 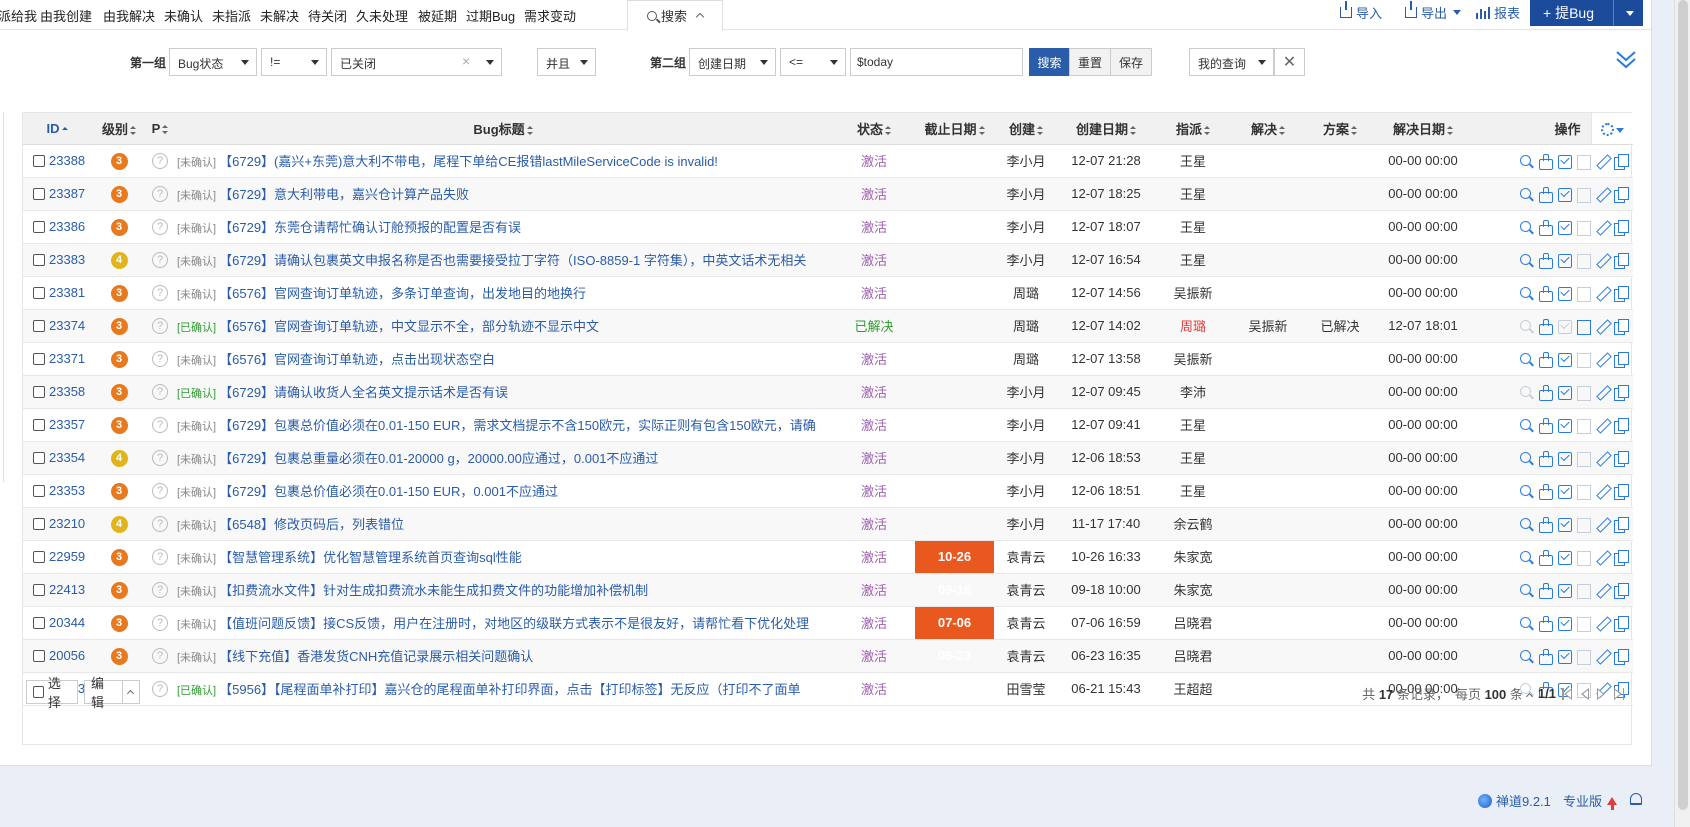 I want to click on header-assigned: 指派, so click(x=1193, y=129).